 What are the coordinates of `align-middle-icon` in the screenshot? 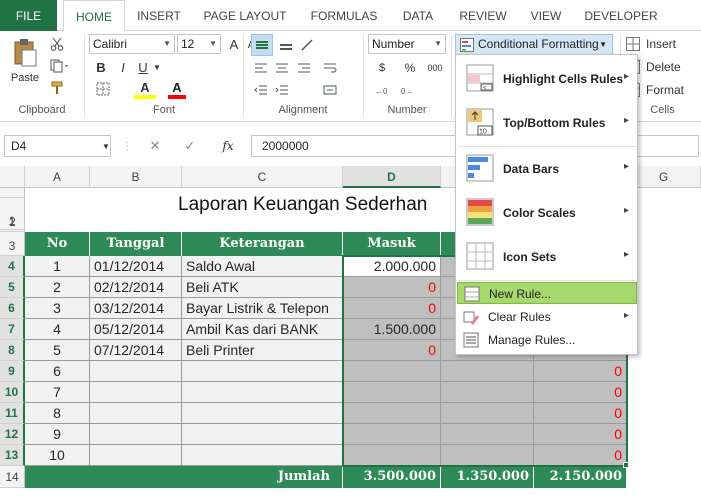 It's located at (262, 45).